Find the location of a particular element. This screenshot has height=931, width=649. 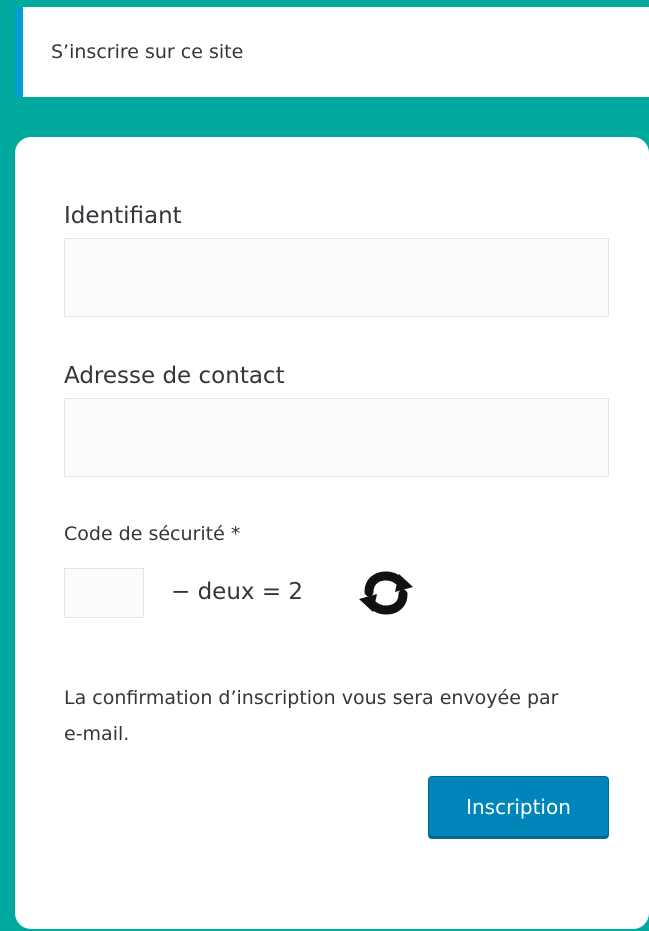

security-code-input is located at coordinates (104, 593).